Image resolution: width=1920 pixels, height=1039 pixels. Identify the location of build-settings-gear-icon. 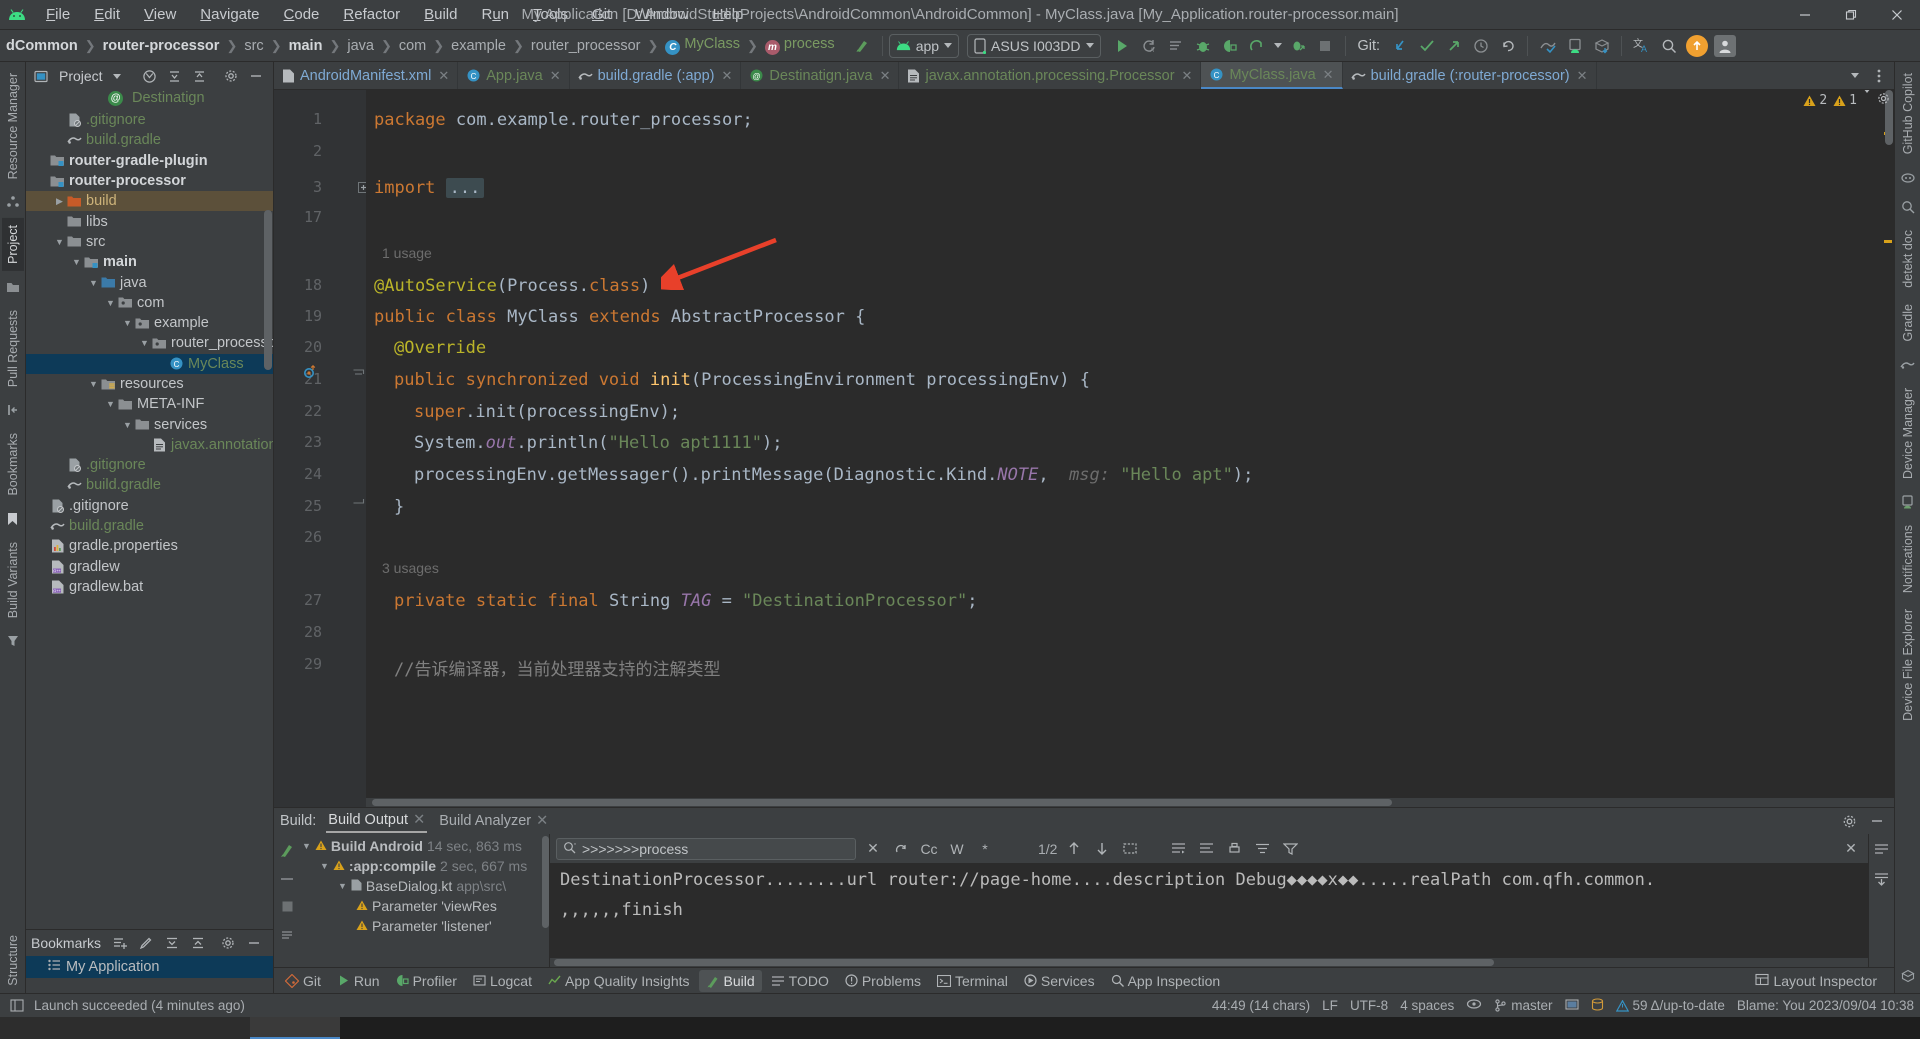
(1849, 821).